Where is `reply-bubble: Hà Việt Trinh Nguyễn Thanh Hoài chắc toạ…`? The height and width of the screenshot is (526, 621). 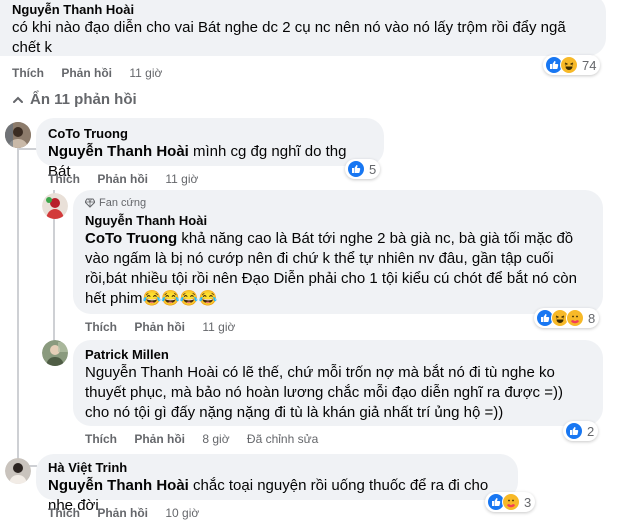
reply-bubble: Hà Việt Trinh Nguyễn Thanh Hoài chắc toạ… is located at coordinates (277, 484).